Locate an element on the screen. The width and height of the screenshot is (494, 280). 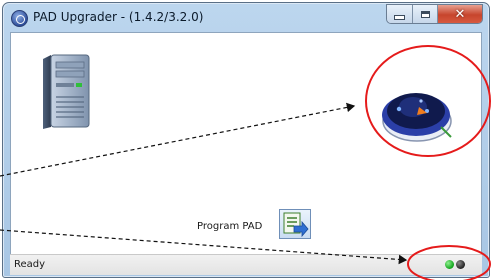
minimize-button is located at coordinates (400, 14).